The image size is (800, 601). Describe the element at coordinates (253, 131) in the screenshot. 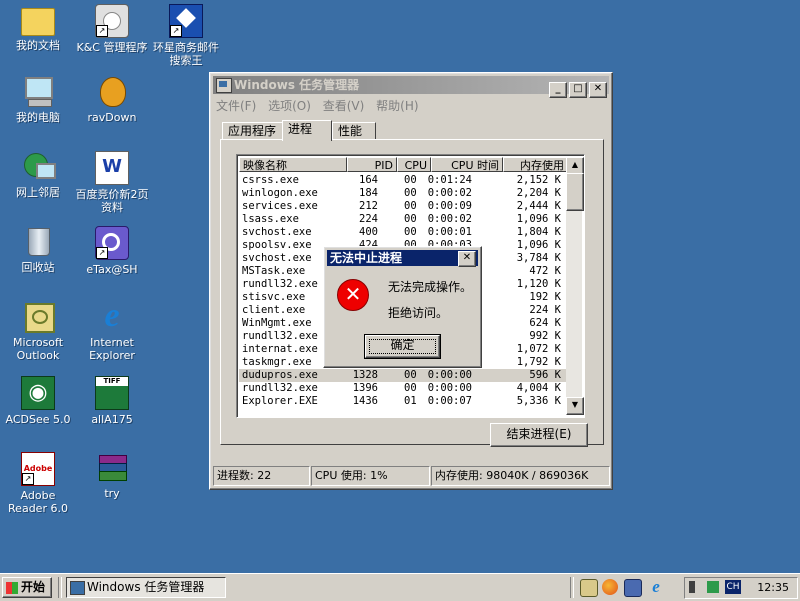

I see `tab-applications: 应用程序` at that location.